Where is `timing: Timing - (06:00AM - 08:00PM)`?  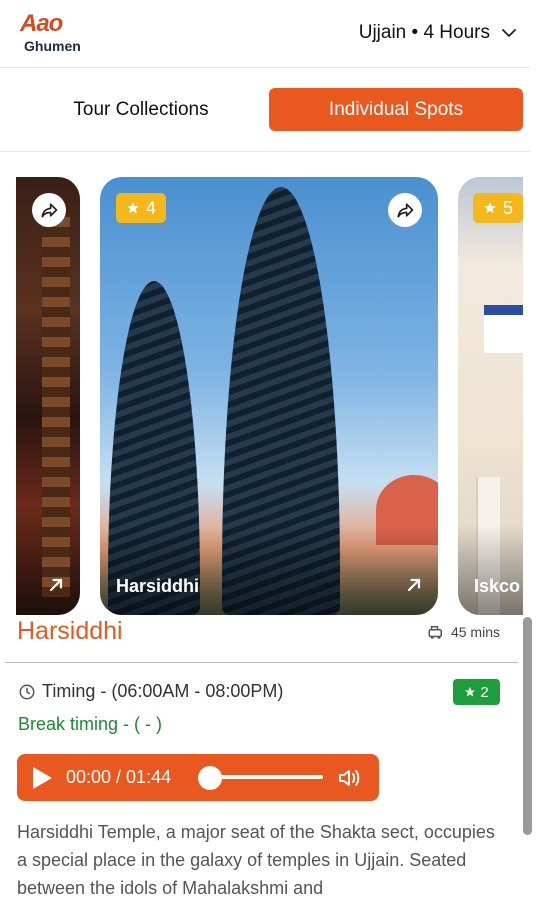
timing: Timing - (06:00AM - 08:00PM) is located at coordinates (150, 691).